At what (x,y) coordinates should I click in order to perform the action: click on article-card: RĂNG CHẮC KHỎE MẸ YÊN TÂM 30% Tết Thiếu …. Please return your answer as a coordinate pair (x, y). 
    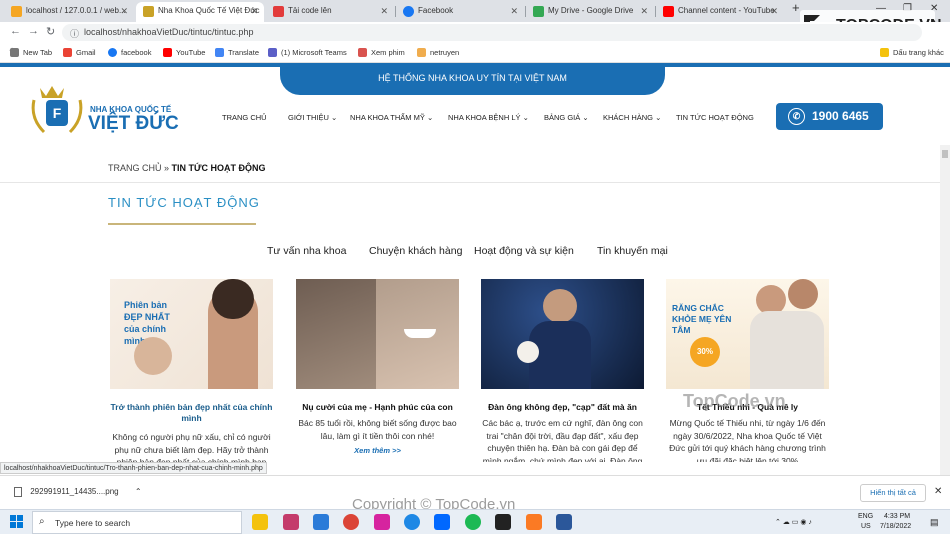
    Looking at the image, I should click on (747, 370).